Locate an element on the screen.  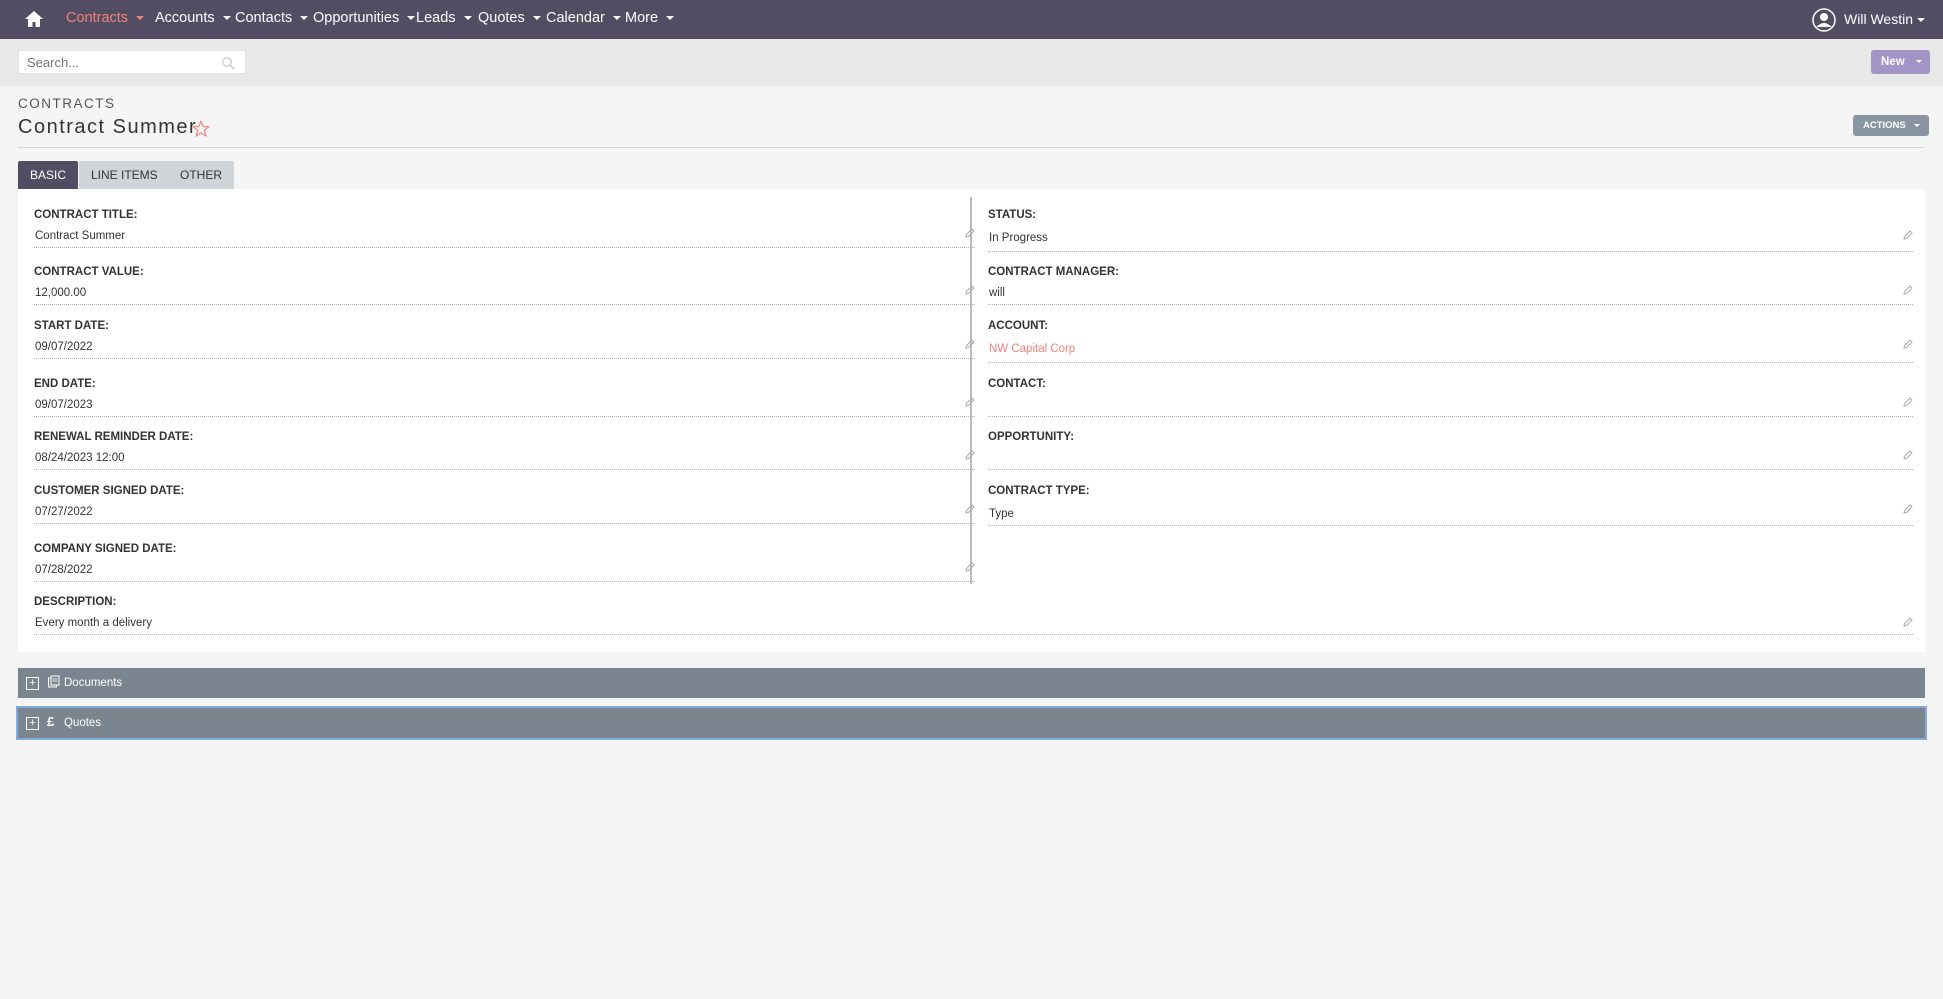
field-value: Type is located at coordinates (1001, 514).